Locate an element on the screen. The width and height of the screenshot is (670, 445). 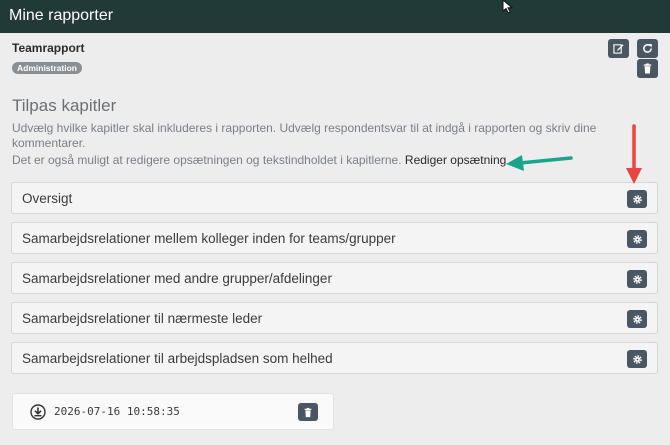
refresh-icon is located at coordinates (648, 48).